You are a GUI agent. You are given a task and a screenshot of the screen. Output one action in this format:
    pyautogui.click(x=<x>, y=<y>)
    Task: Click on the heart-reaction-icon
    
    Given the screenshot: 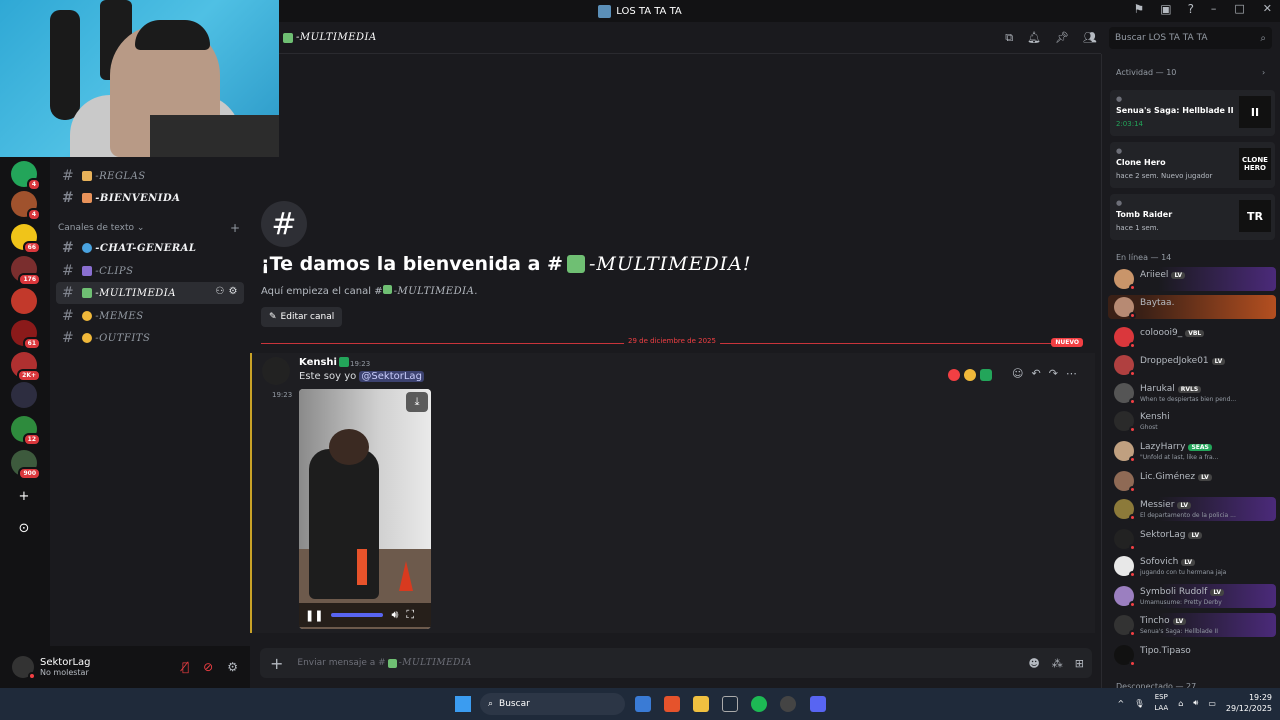 What is the action you would take?
    pyautogui.click(x=954, y=375)
    